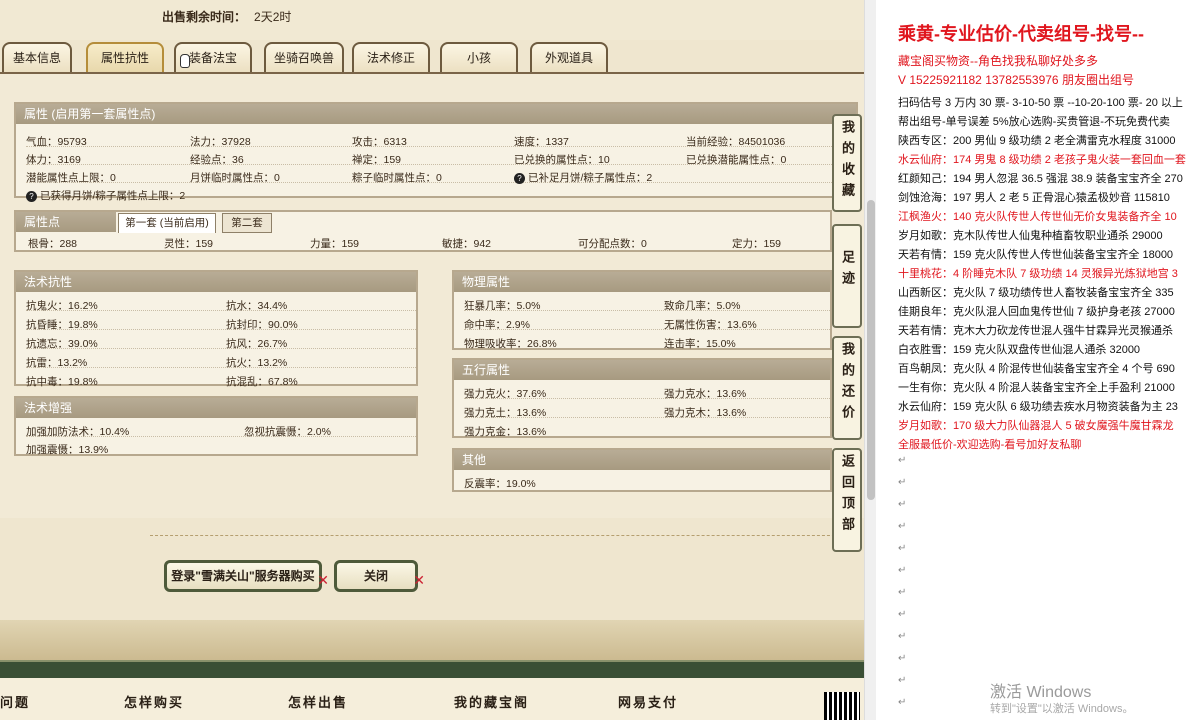 This screenshot has width=1188, height=720. What do you see at coordinates (500, 484) in the screenshot?
I see `other-counter-rate: 反震率：19.0%` at bounding box center [500, 484].